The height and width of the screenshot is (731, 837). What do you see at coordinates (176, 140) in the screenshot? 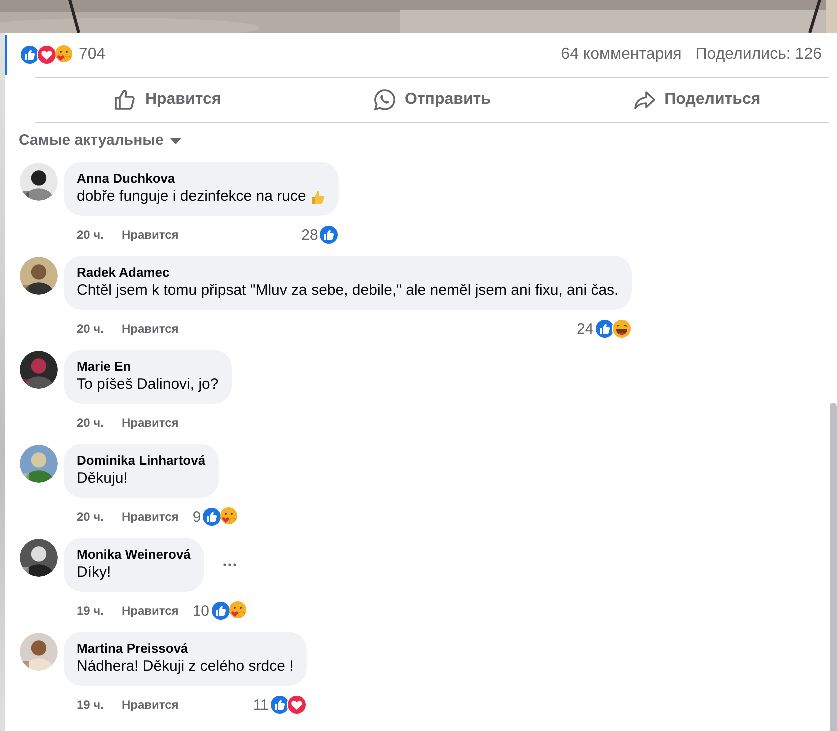
I see `caret-icon` at bounding box center [176, 140].